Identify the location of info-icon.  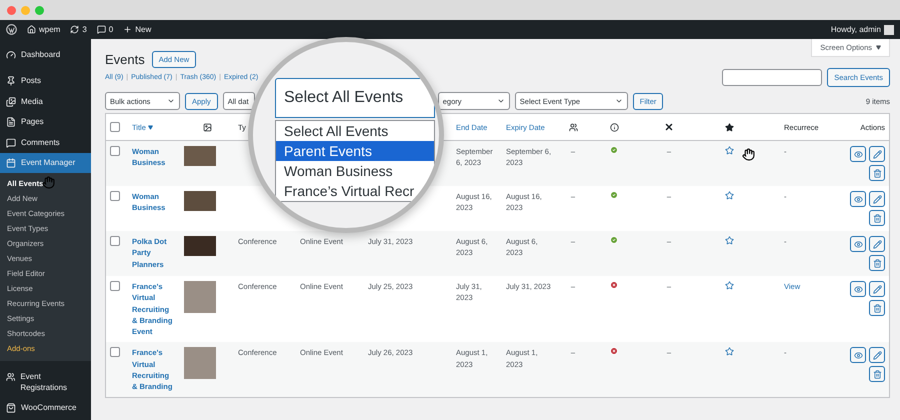
(614, 127).